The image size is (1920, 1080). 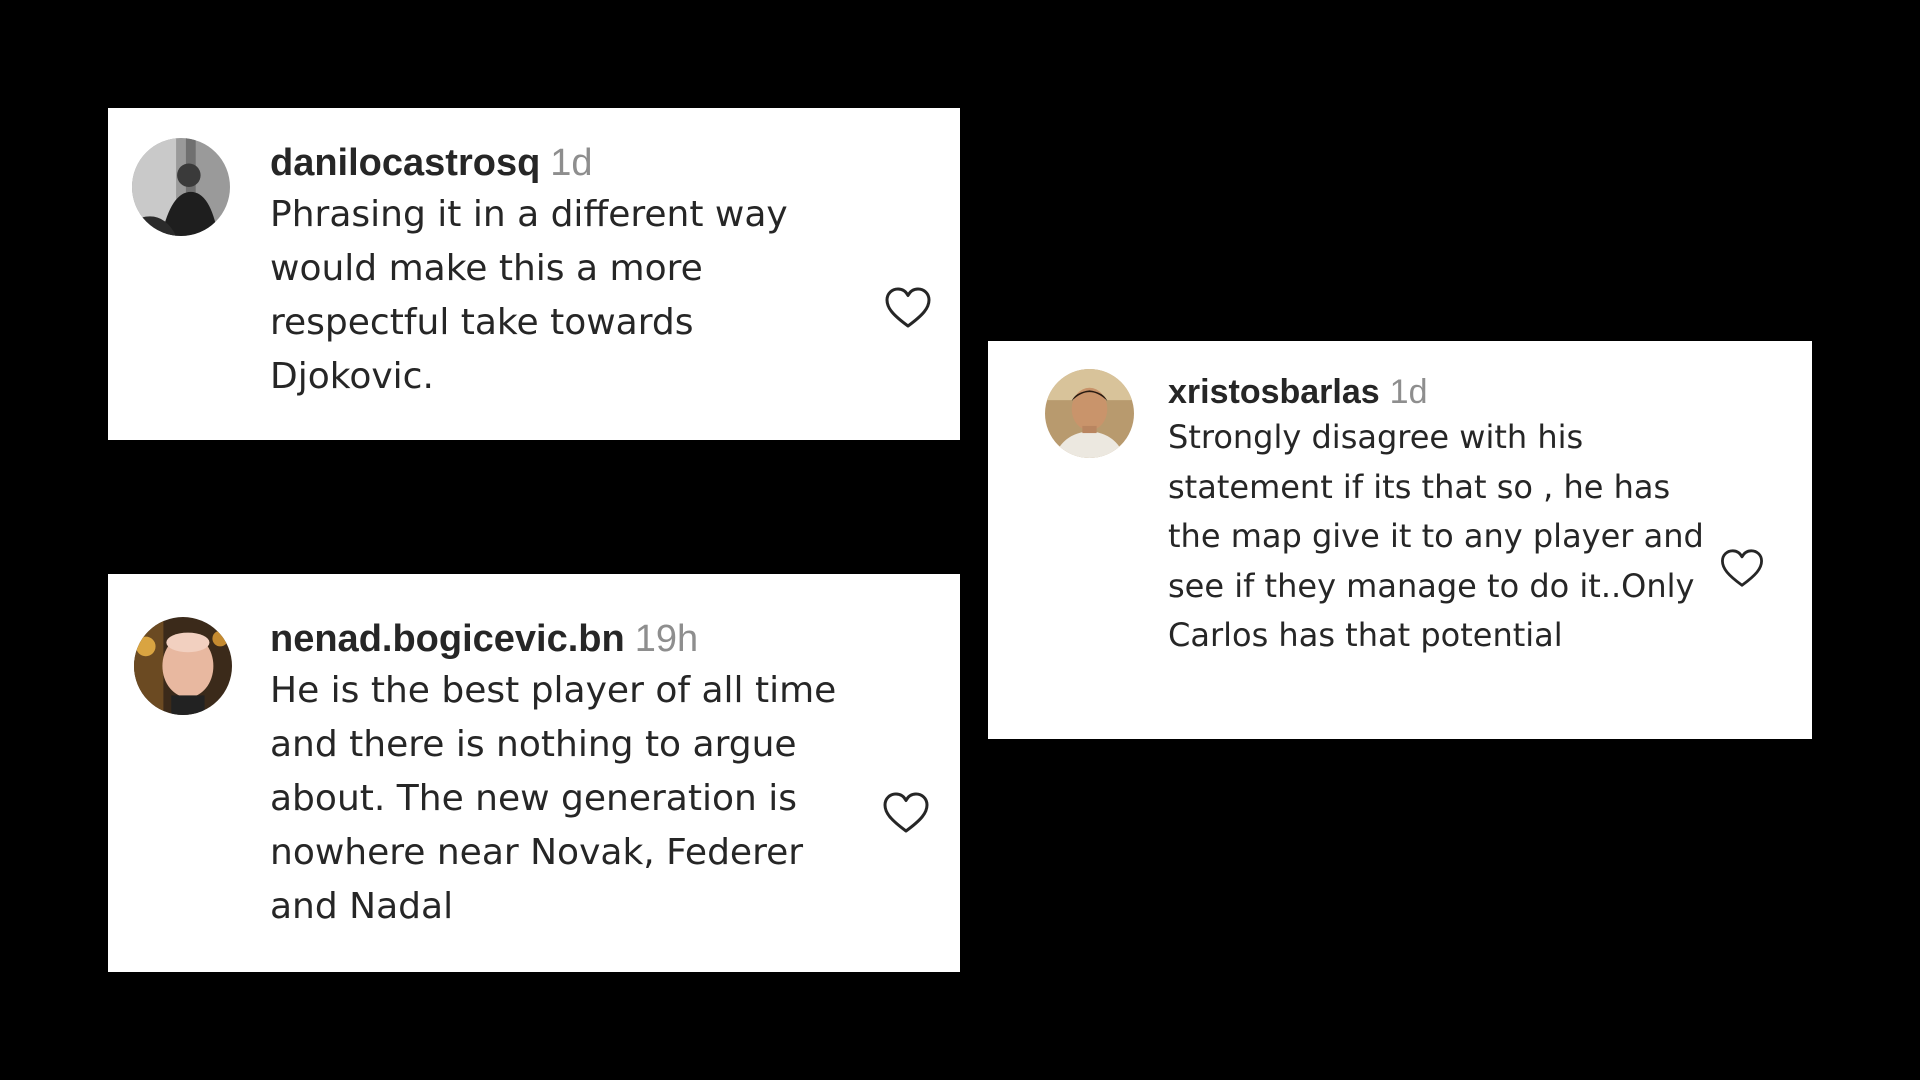 I want to click on username-link: xristosbarlas, so click(x=1274, y=392).